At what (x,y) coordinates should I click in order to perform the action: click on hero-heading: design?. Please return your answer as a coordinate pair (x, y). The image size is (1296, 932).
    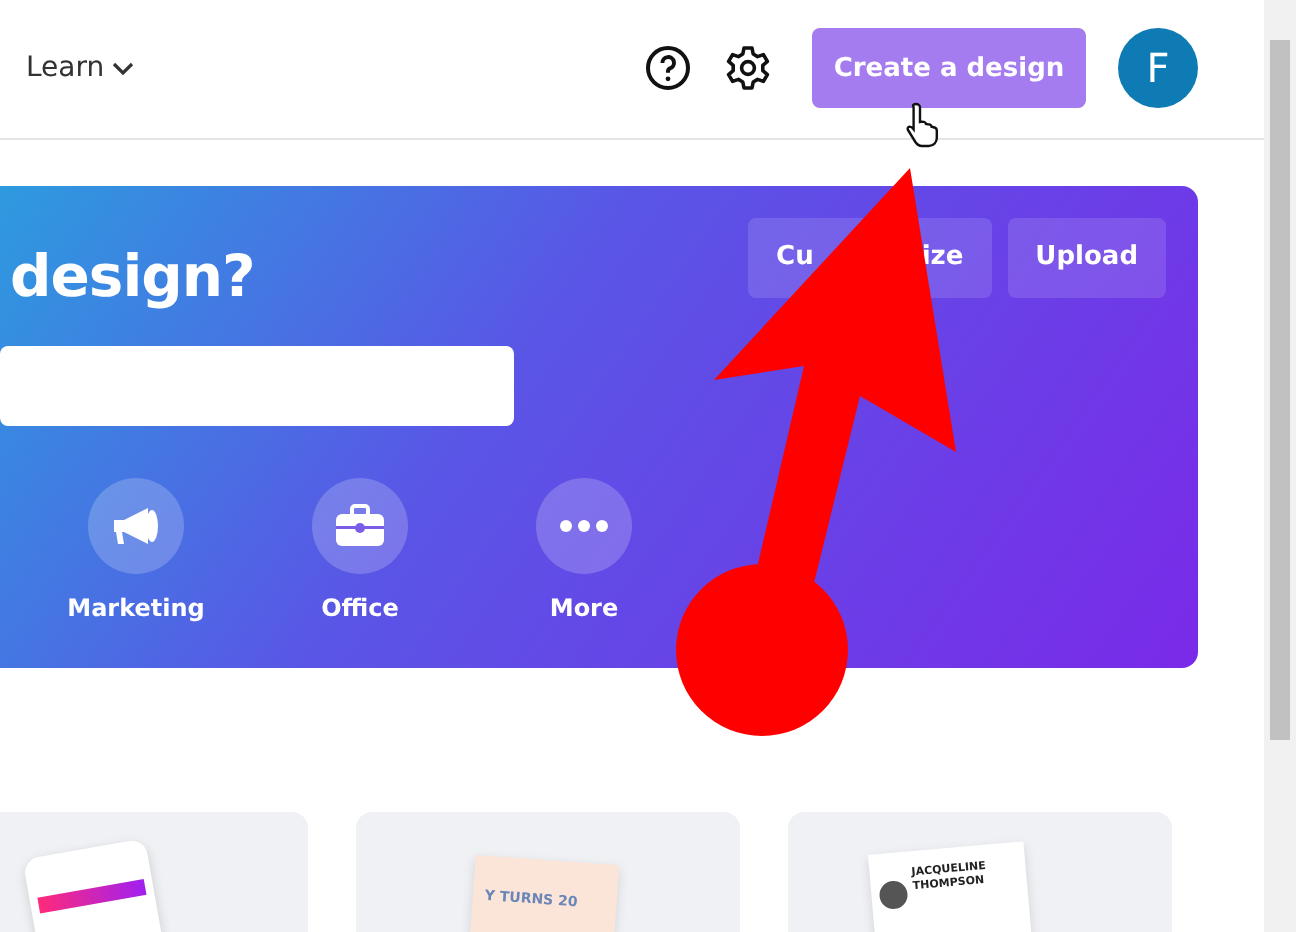
    Looking at the image, I should click on (132, 275).